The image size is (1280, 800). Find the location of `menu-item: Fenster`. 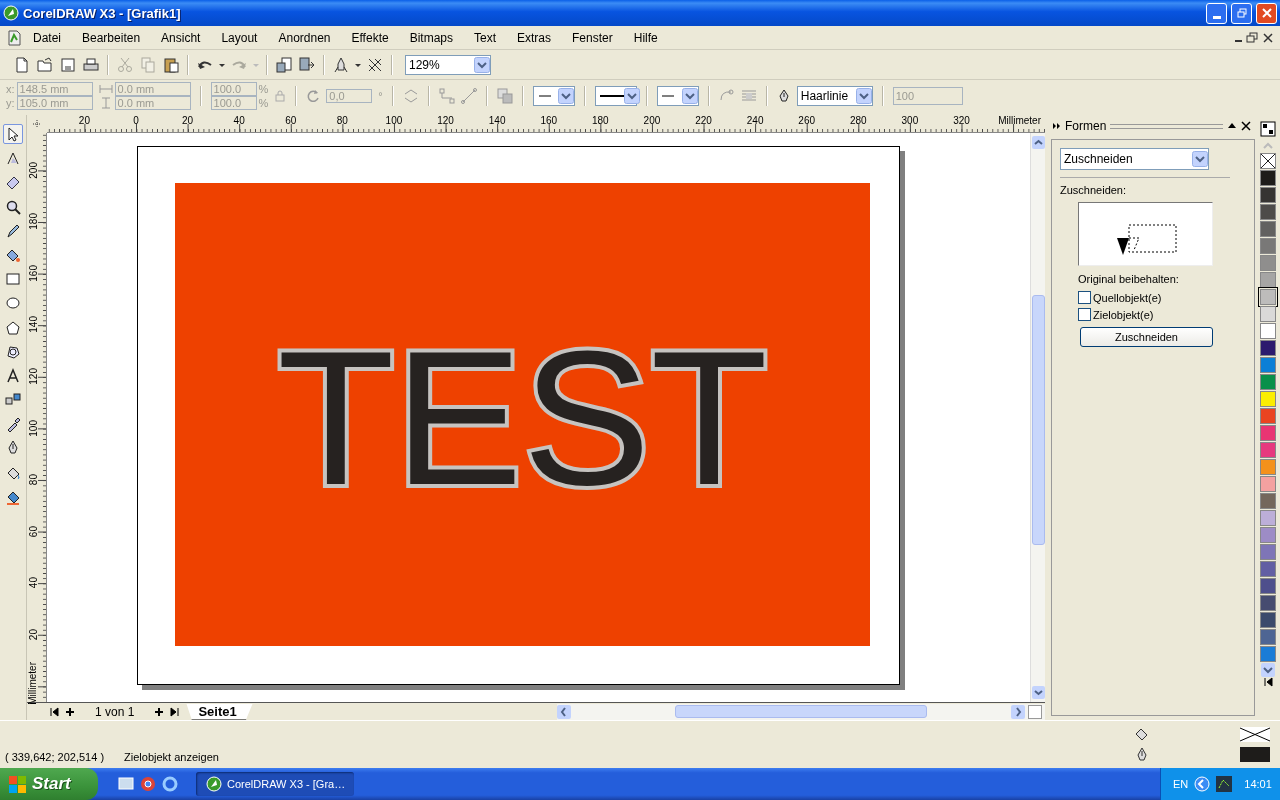

menu-item: Fenster is located at coordinates (592, 37).